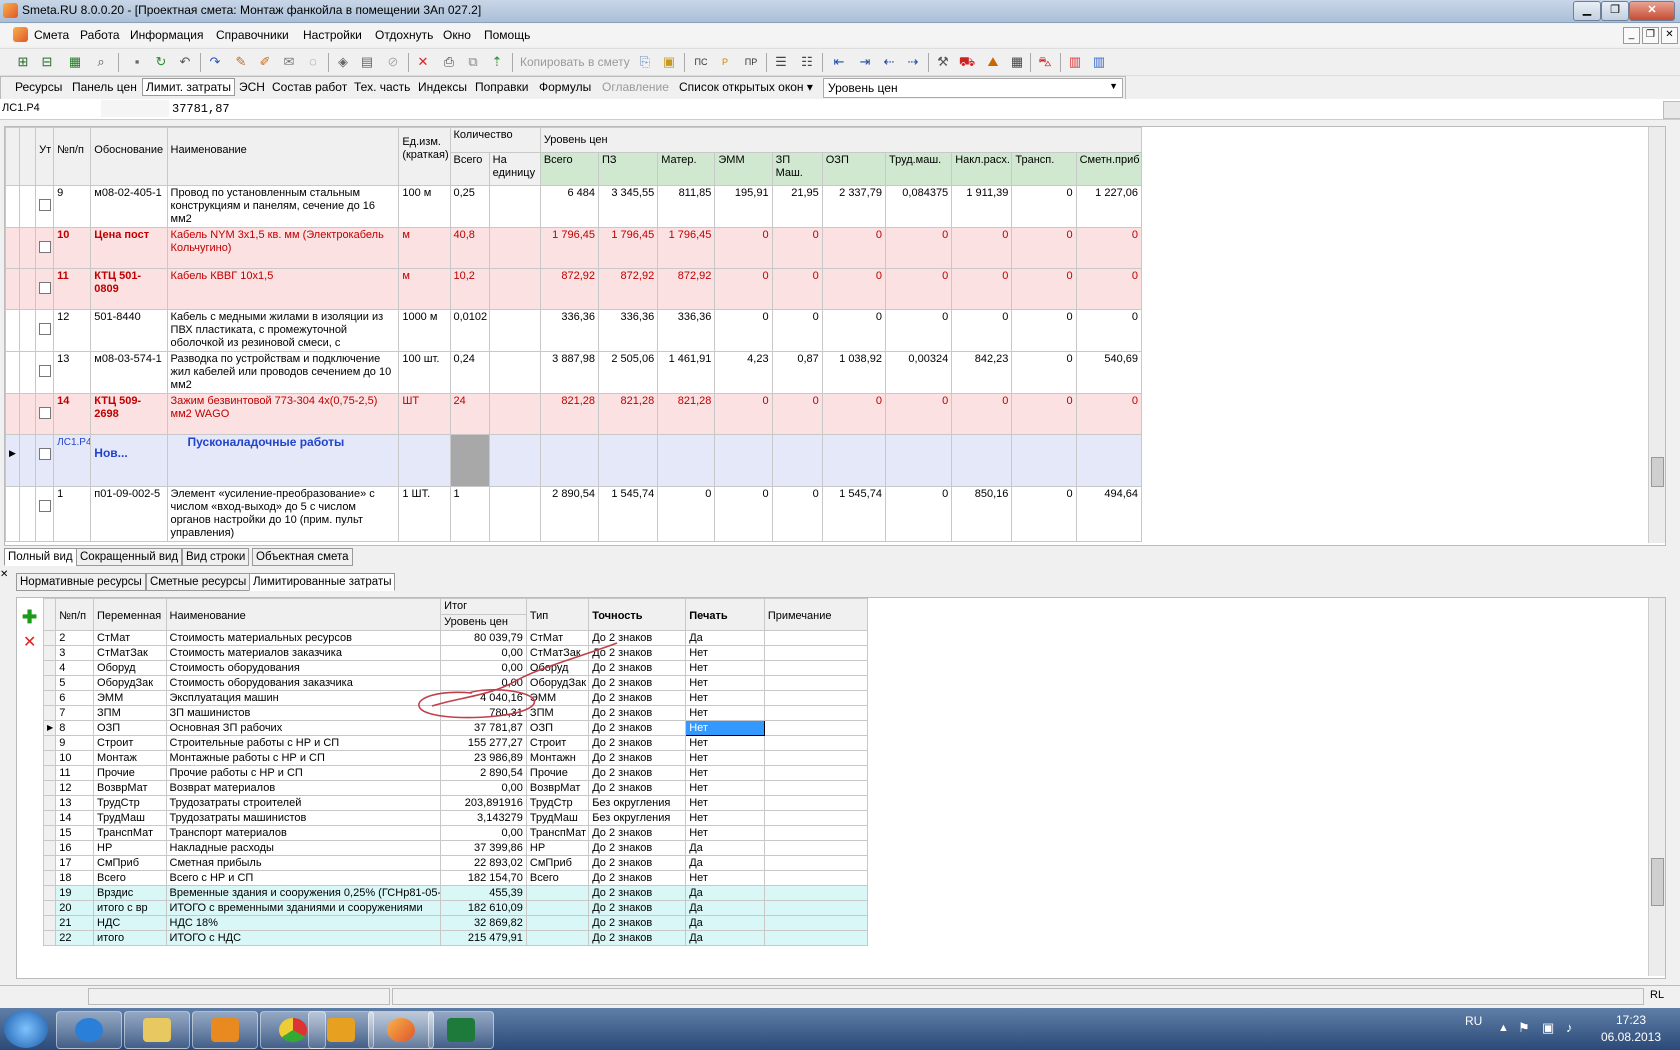 The image size is (1680, 1050). Describe the element at coordinates (507, 35) in the screenshot. I see `menu-pomosh: Помощь` at that location.